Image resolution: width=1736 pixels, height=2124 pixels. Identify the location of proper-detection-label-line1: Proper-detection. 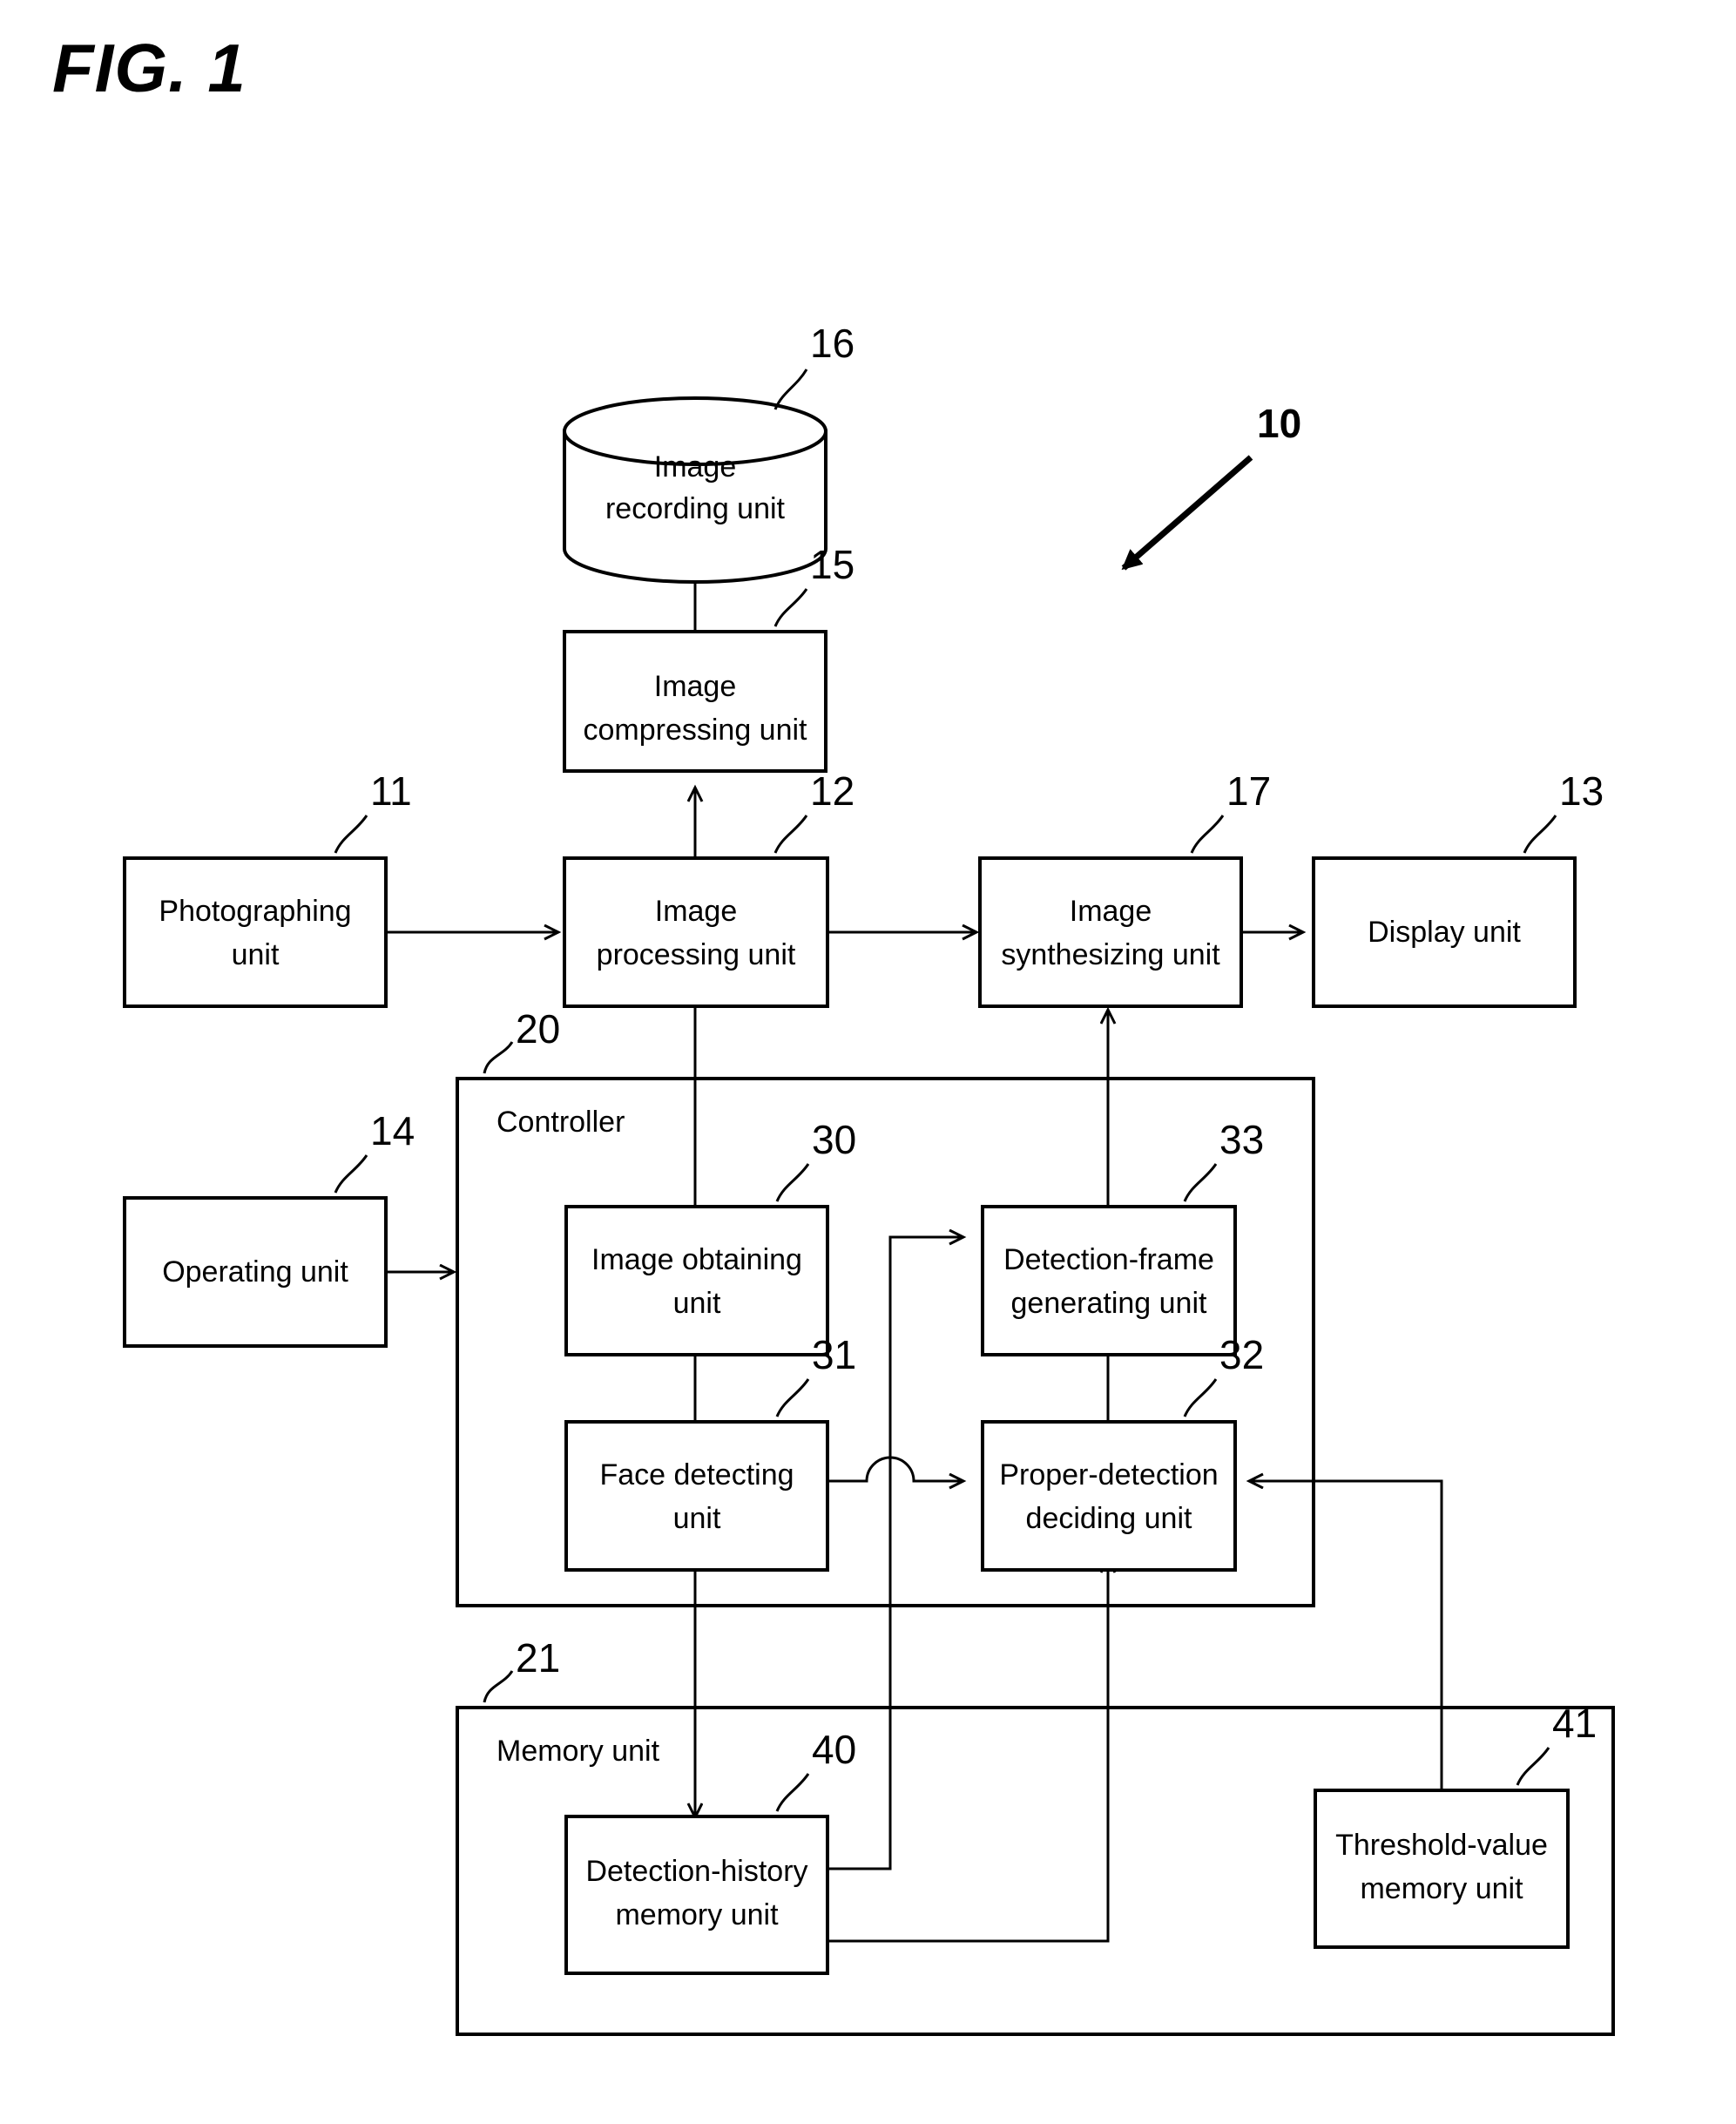
(1108, 1475).